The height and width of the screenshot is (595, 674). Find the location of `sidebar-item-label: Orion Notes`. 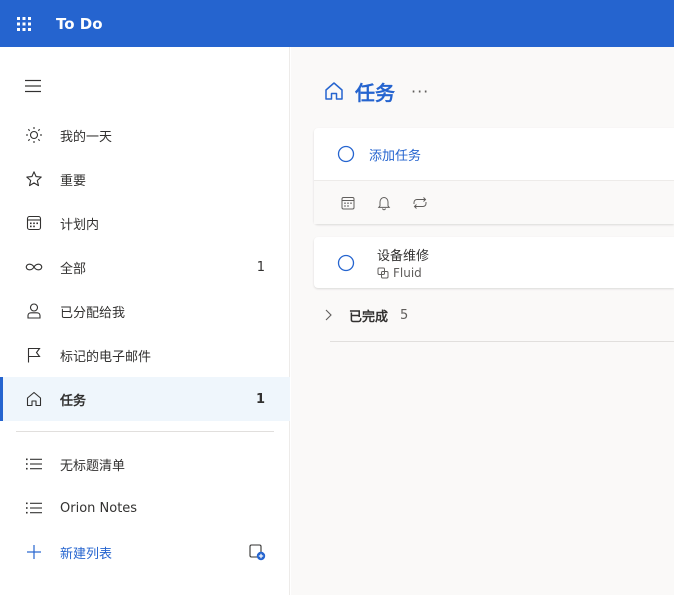

sidebar-item-label: Orion Notes is located at coordinates (99, 508).